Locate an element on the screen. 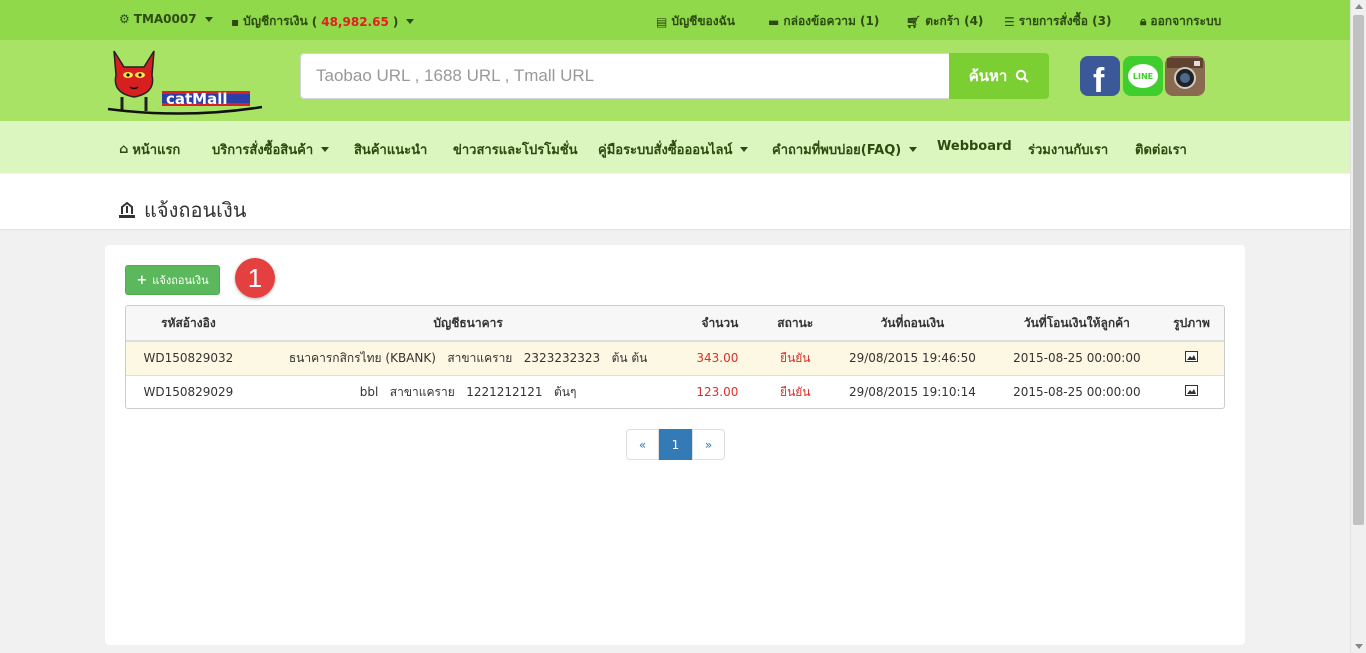  line-icon: LINE is located at coordinates (1143, 76).